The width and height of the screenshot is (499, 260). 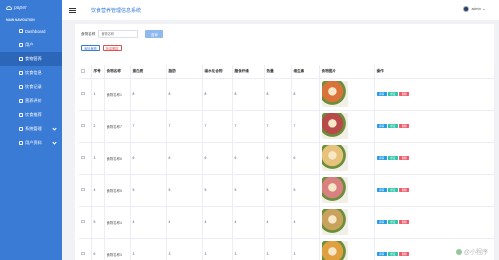 I want to click on cell-image, so click(x=347, y=126).